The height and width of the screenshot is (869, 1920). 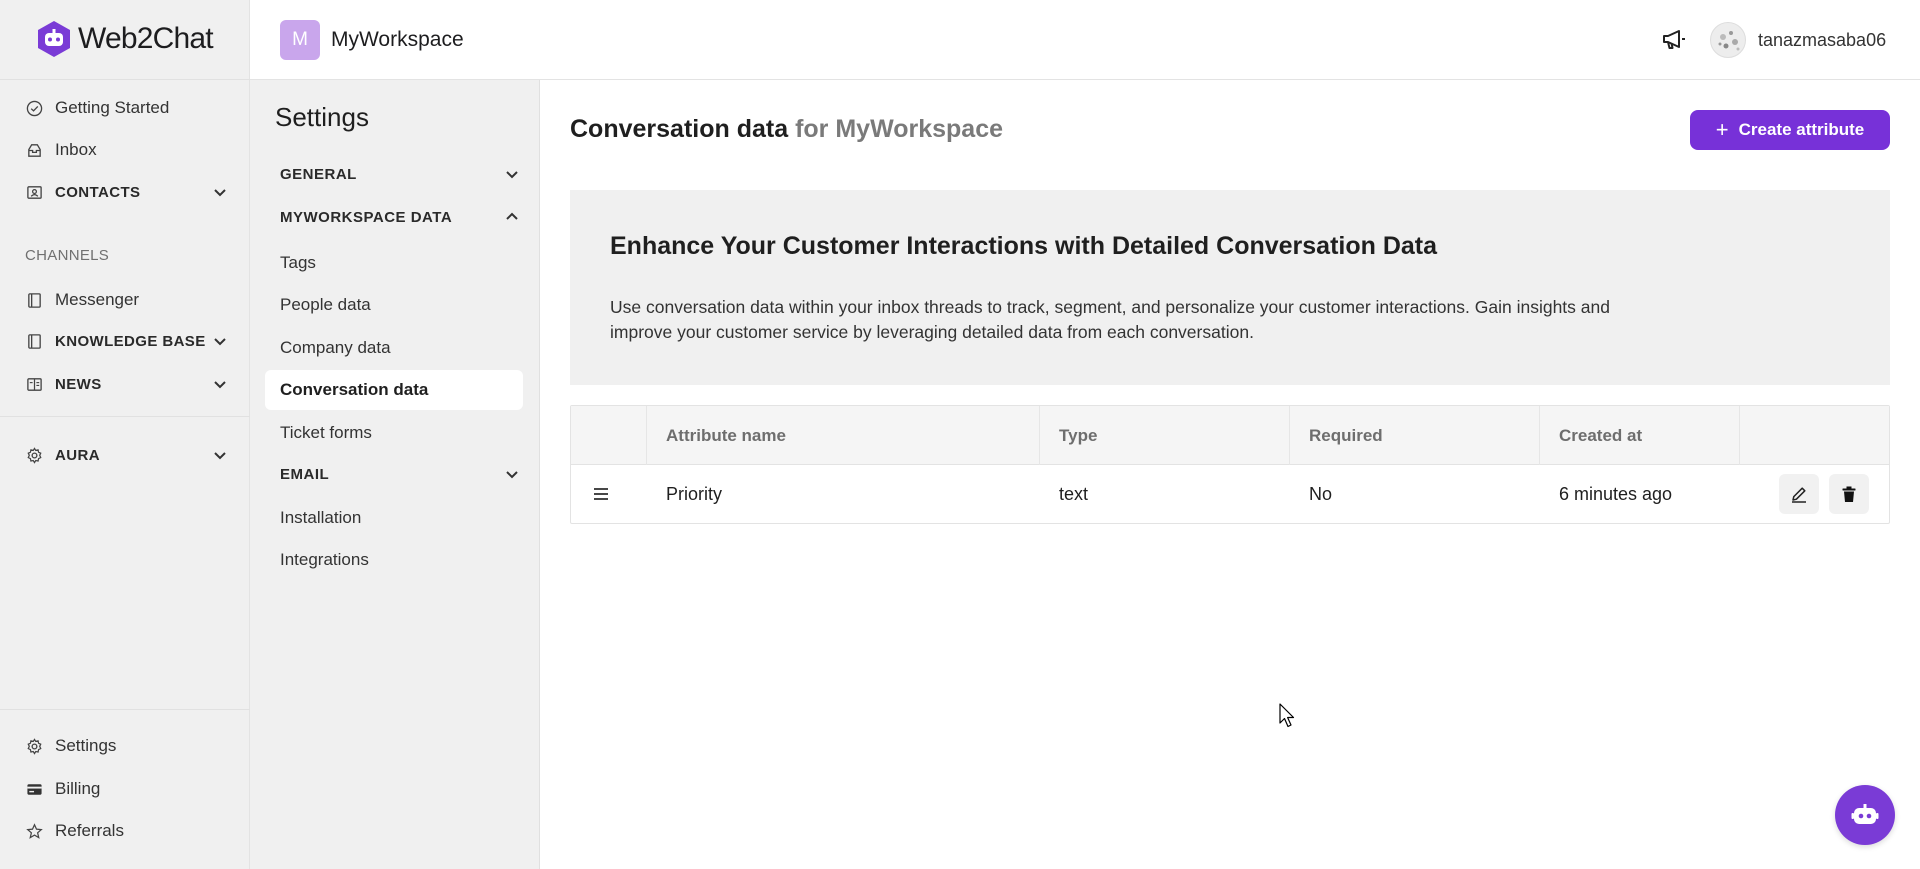 I want to click on settings-item-company-data: Company data, so click(x=394, y=348).